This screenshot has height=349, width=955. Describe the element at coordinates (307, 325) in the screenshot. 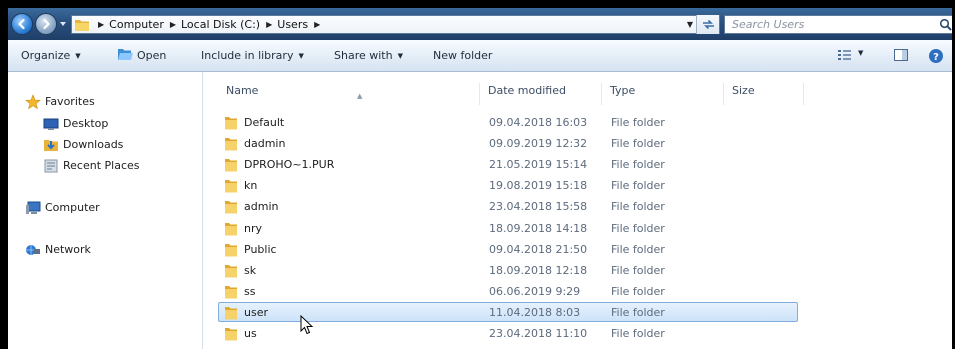

I see `mouse-pointer-icon` at that location.